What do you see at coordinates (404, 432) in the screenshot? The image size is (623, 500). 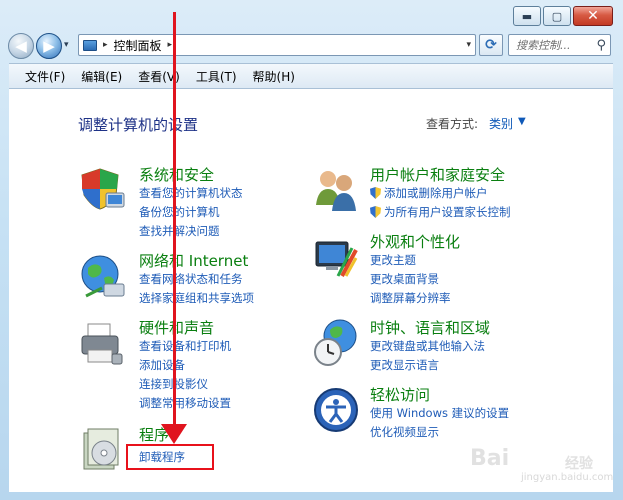 I see `link-optimize-display: 优化视频显示` at bounding box center [404, 432].